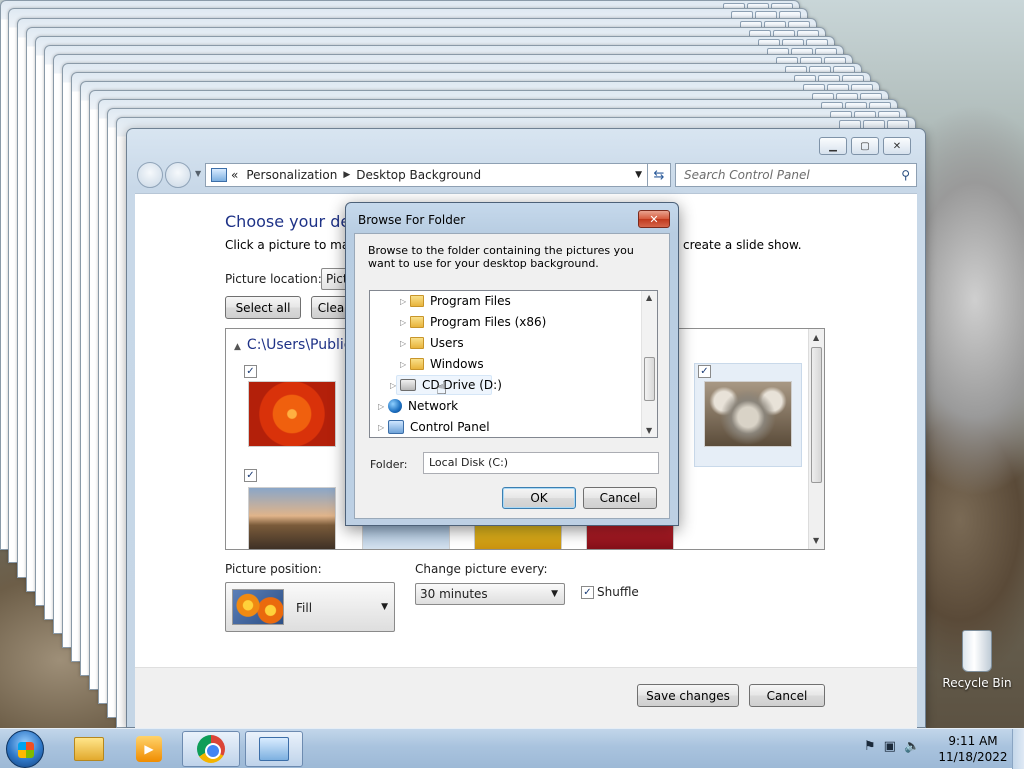 The width and height of the screenshot is (1024, 769). Describe the element at coordinates (630, 537) in the screenshot. I see `picture-thumbnail-roses` at that location.